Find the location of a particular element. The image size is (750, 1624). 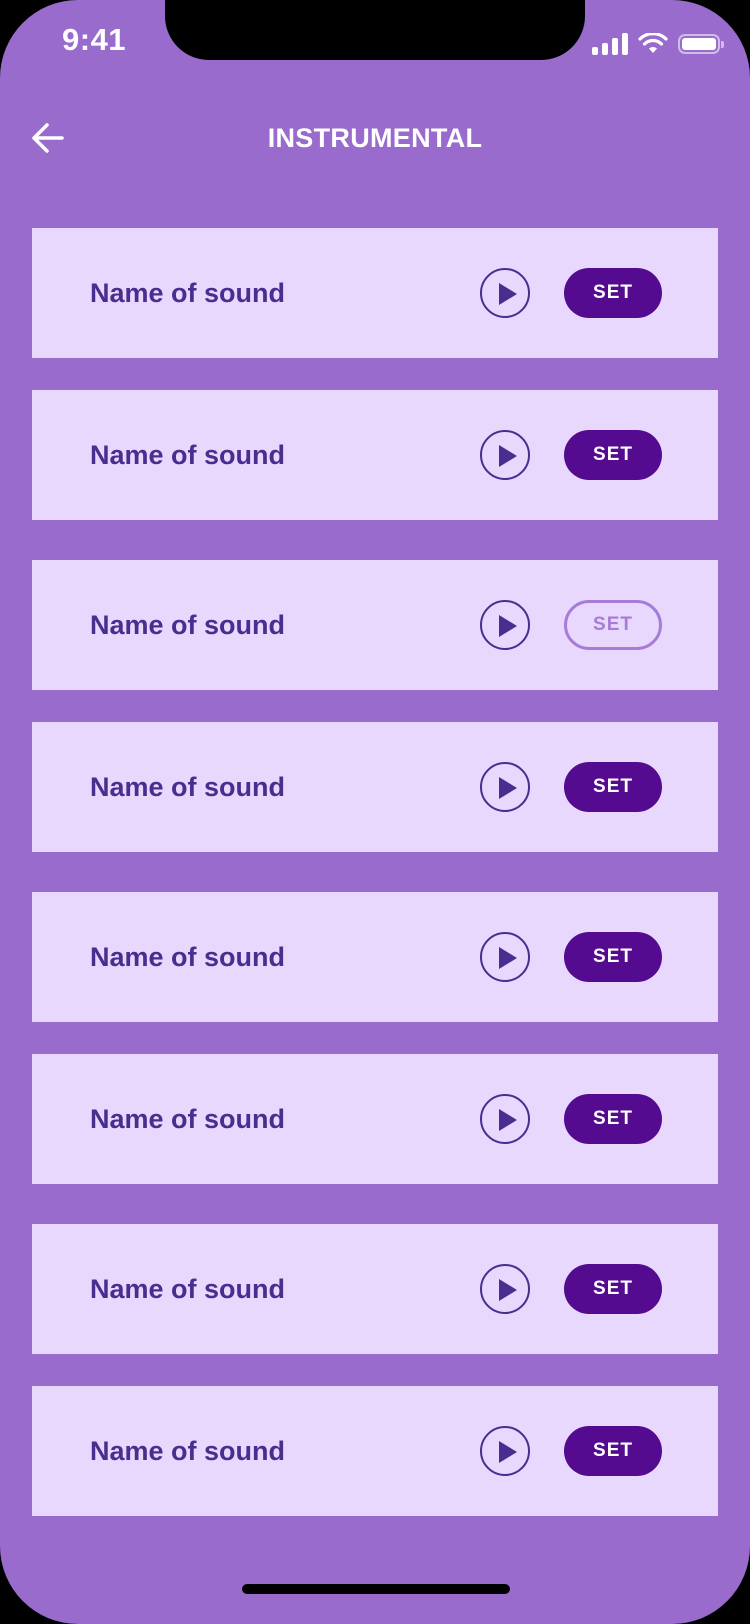

wifi-icon is located at coordinates (653, 43).